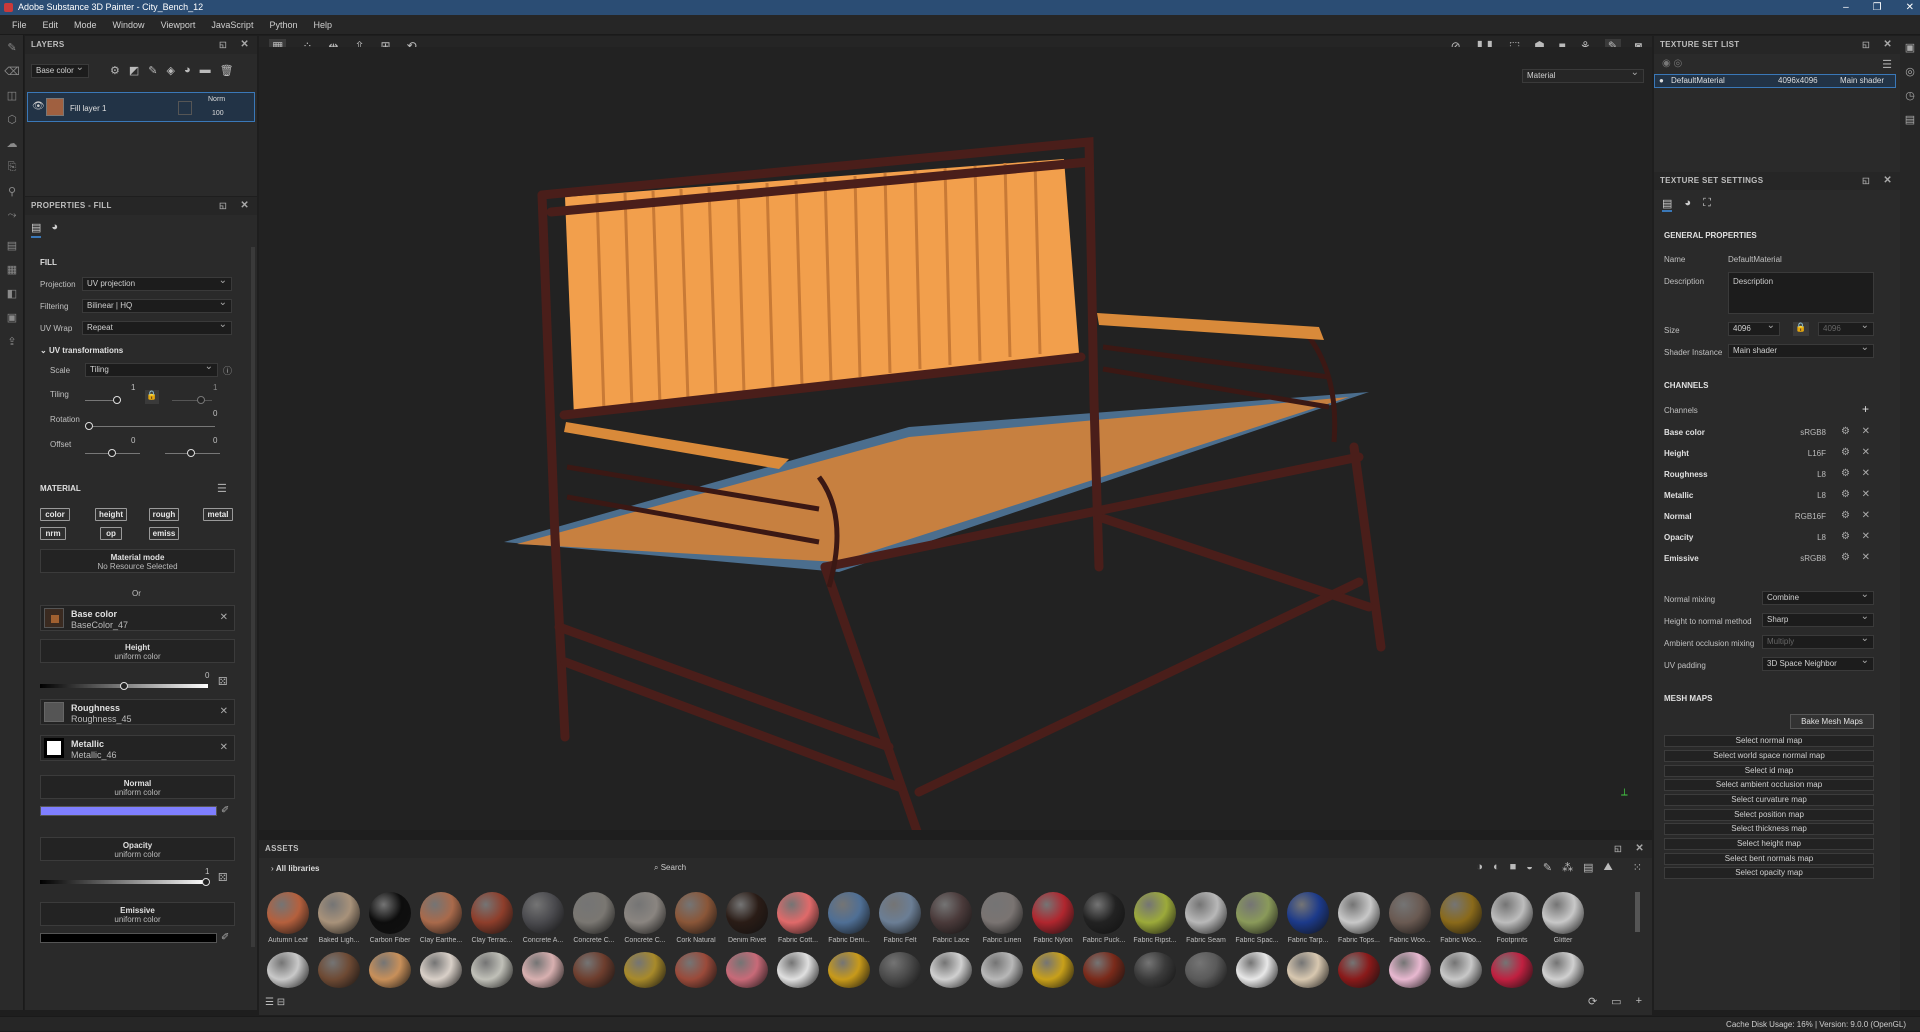 This screenshot has height=1032, width=1920. What do you see at coordinates (137, 618) in the screenshot?
I see `base-color-slot: Base color BaseColor_47 ✕` at bounding box center [137, 618].